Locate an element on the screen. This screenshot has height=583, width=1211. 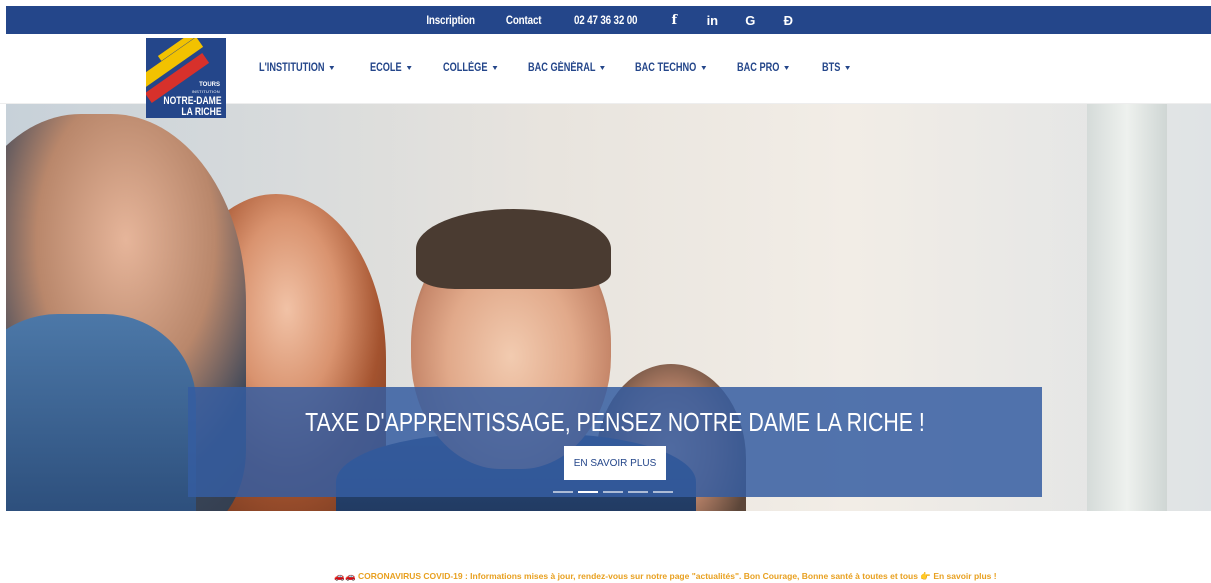
phone-link: 02 47 36 32 00 is located at coordinates (606, 20).